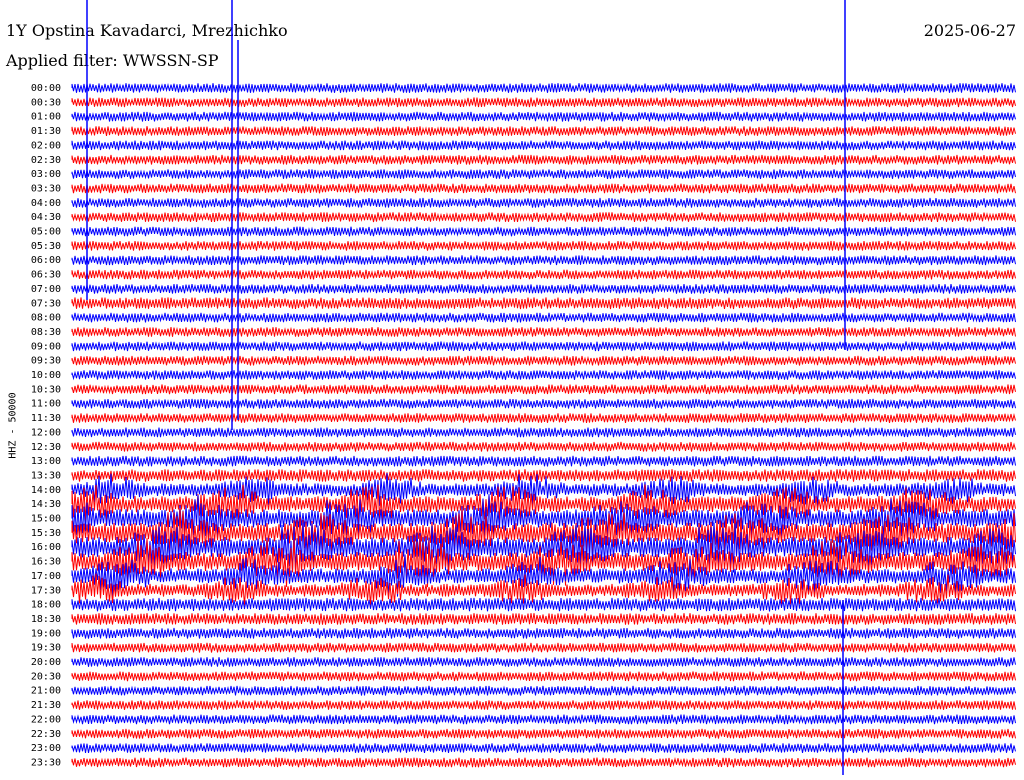 This screenshot has width=1024, height=780. What do you see at coordinates (46, 662) in the screenshot?
I see `time-tick-label: 20:00` at bounding box center [46, 662].